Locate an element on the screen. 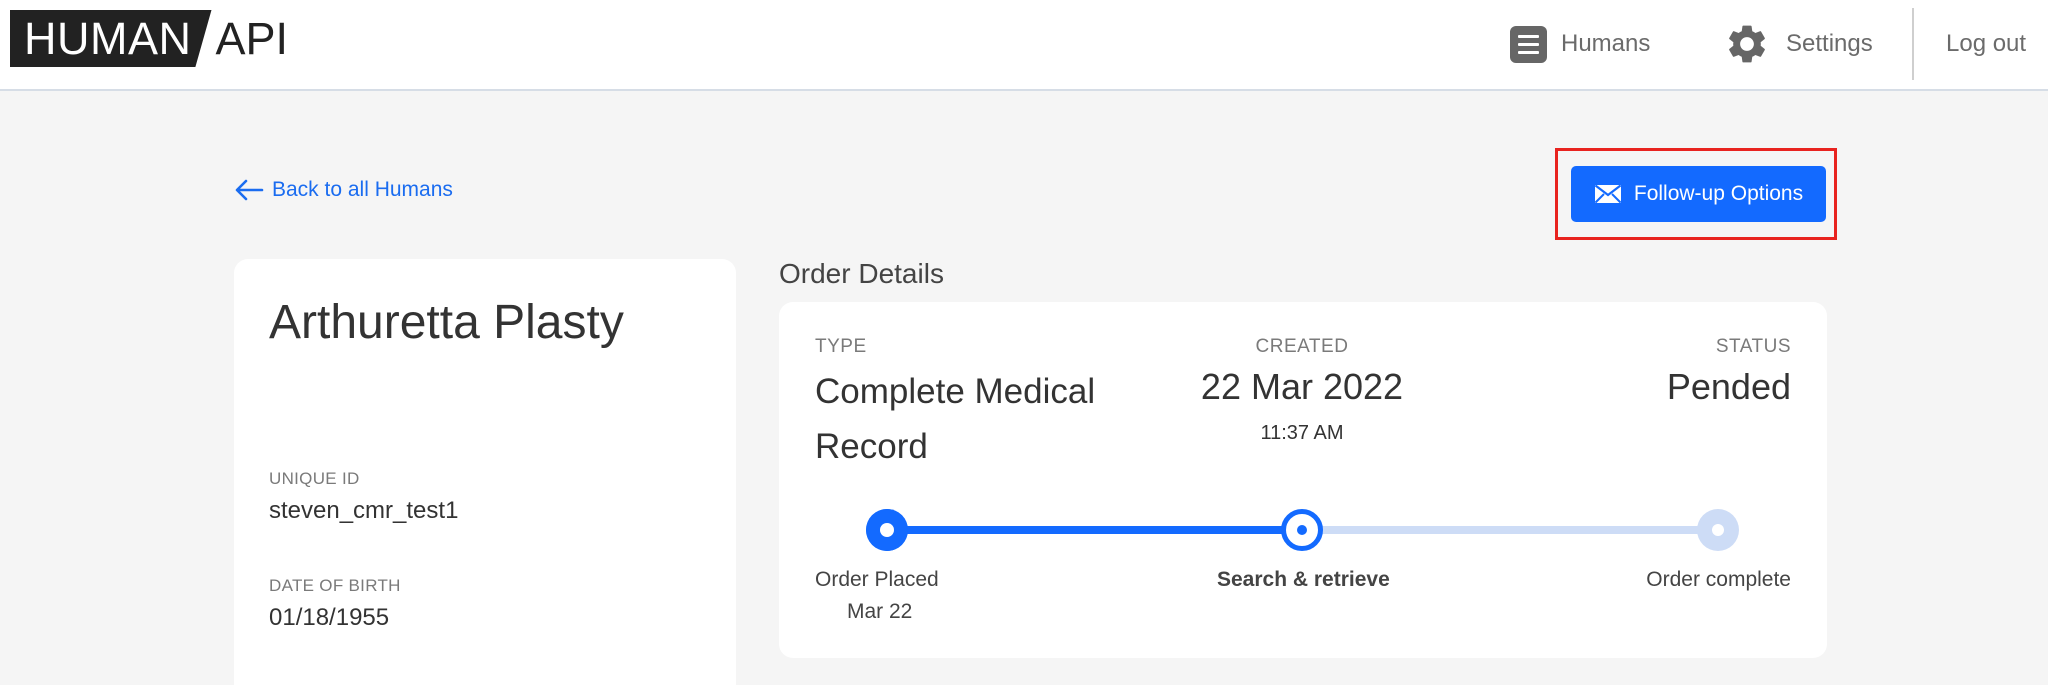 This screenshot has width=2048, height=685. logout-link: Log out is located at coordinates (1986, 44).